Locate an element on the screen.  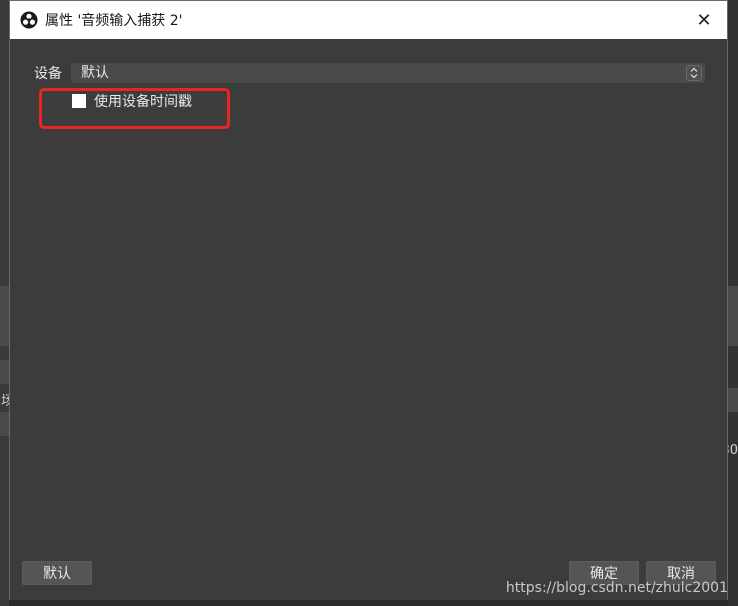
close-icon: ✕ is located at coordinates (704, 20).